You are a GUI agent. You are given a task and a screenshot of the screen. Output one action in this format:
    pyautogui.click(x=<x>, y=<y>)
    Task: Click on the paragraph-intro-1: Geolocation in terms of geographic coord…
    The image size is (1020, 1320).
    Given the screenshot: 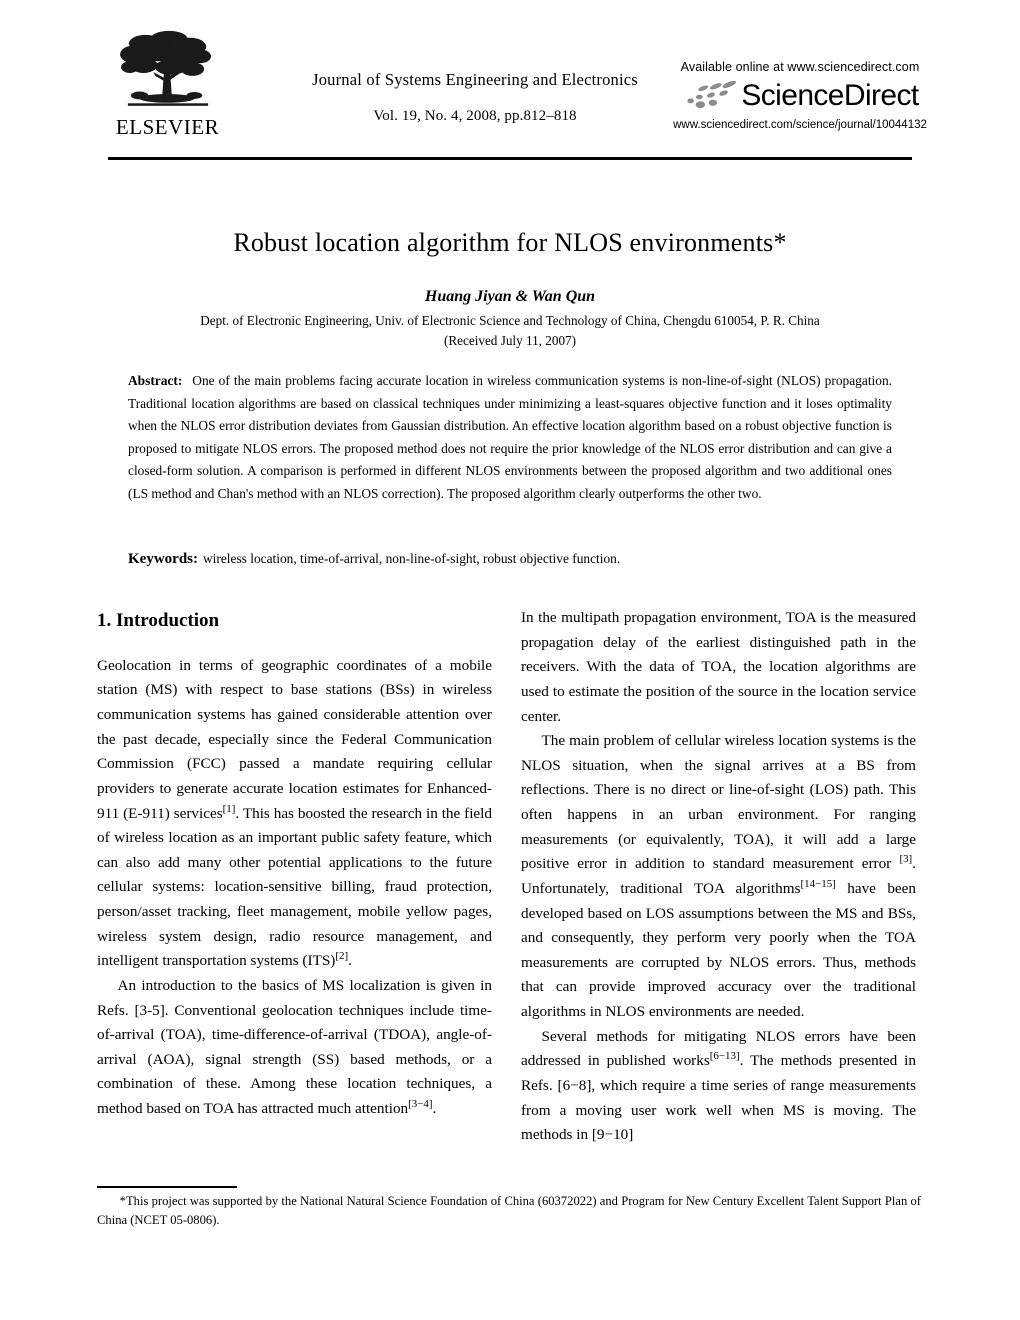 What is the action you would take?
    pyautogui.click(x=294, y=814)
    